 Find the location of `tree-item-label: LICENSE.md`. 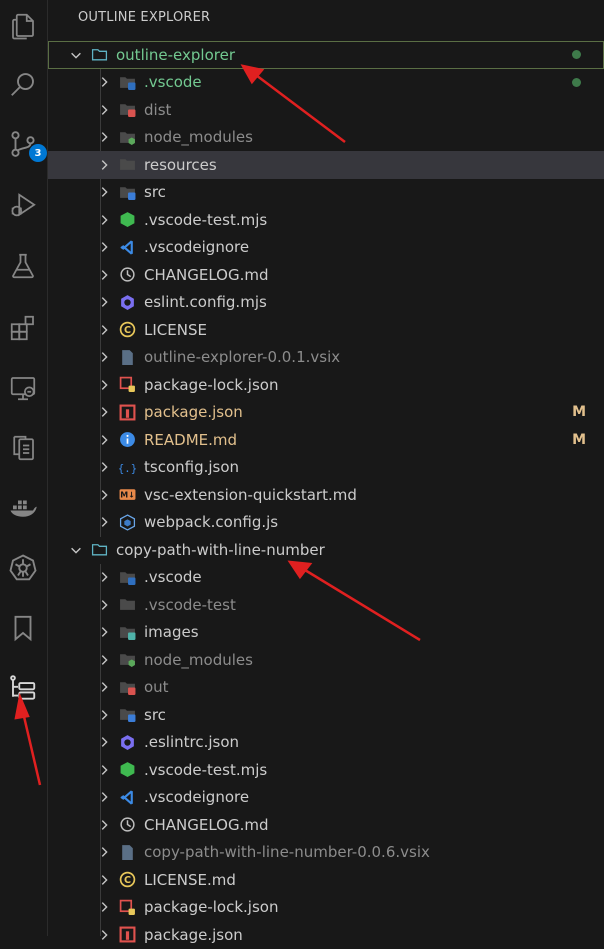

tree-item-label: LICENSE.md is located at coordinates (190, 879).